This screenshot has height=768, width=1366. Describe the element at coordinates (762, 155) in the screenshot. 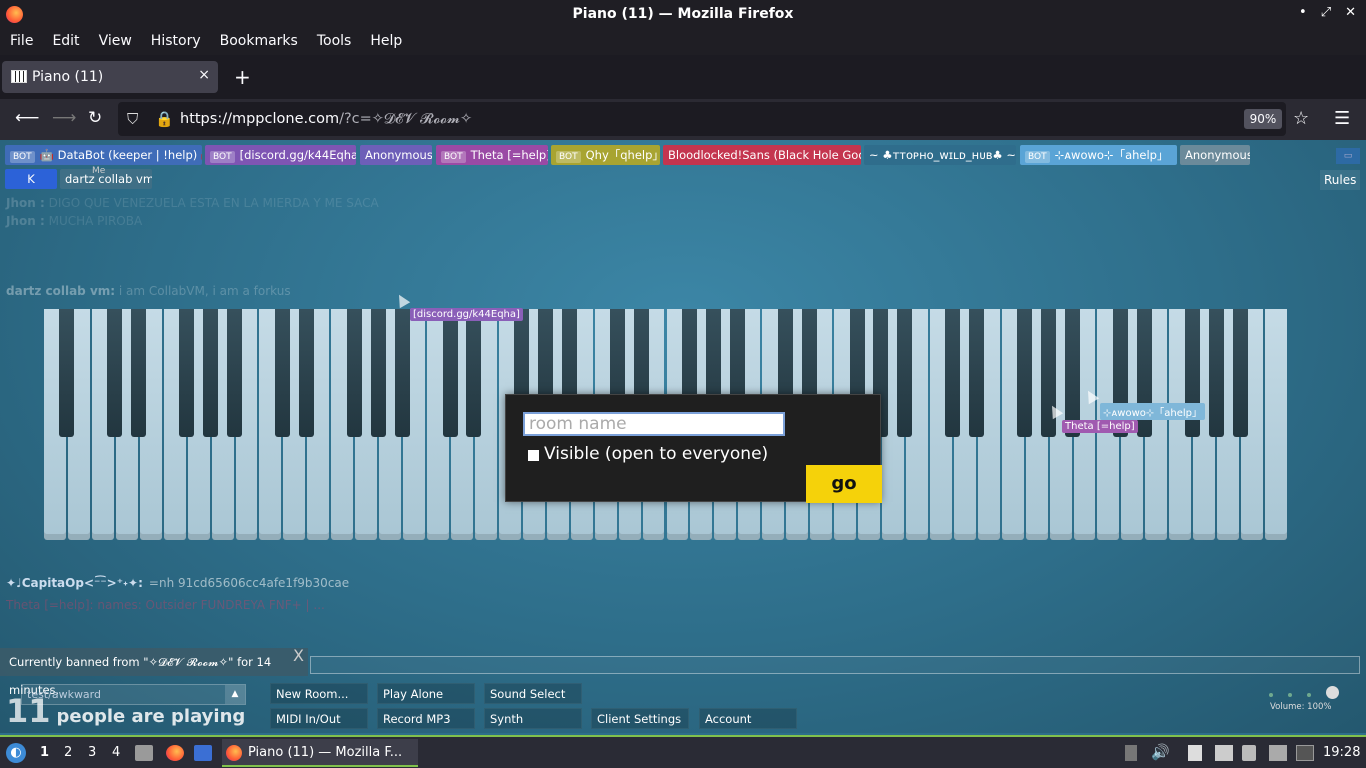

I see `player-tag: Bloodlocked!Sans (Black Hole God)` at that location.